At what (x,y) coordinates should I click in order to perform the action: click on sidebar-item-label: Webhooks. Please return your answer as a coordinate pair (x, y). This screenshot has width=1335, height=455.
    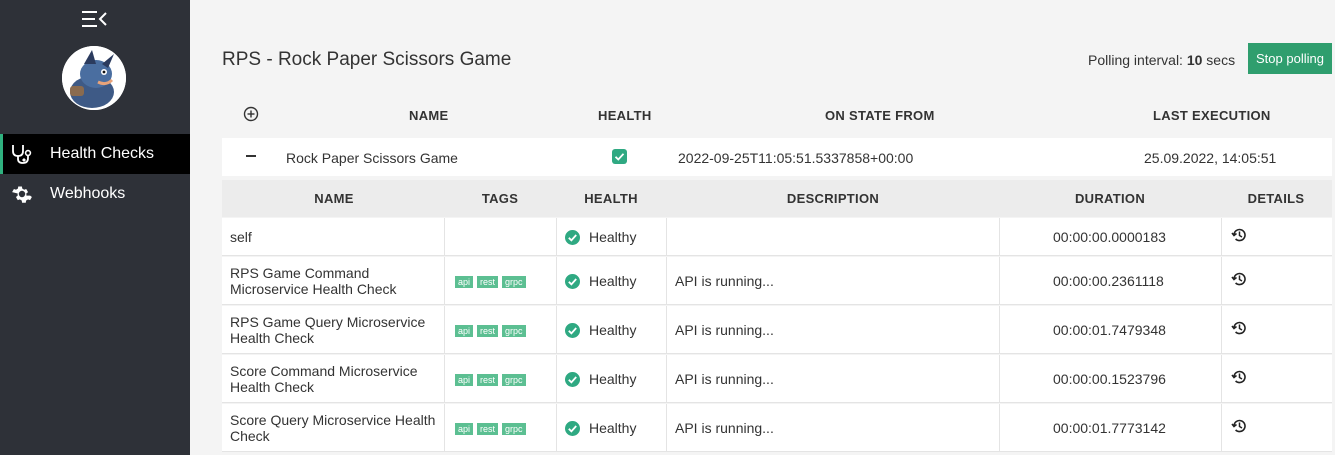
    Looking at the image, I should click on (88, 193).